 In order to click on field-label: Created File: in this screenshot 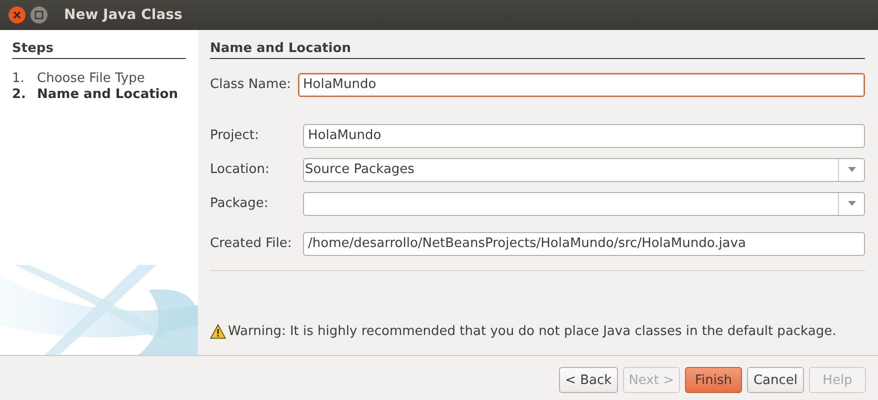, I will do `click(251, 243)`.